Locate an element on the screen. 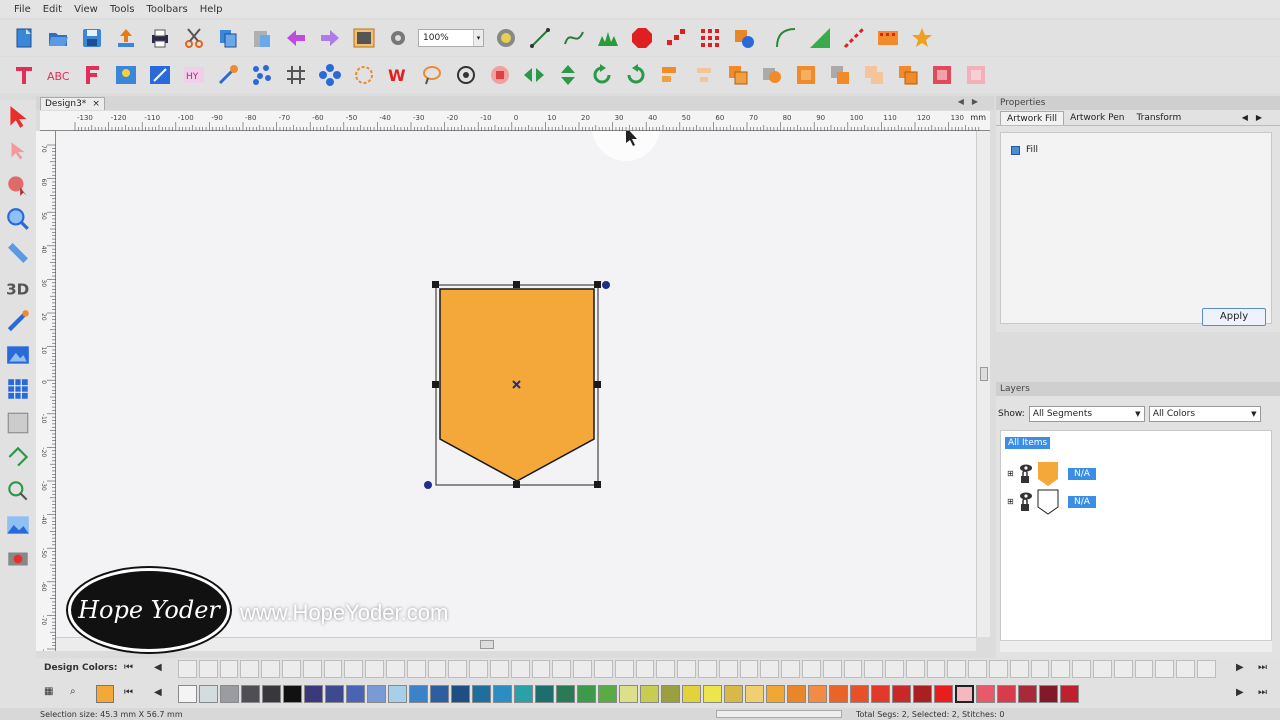  settings-gear-icon is located at coordinates (398, 38).